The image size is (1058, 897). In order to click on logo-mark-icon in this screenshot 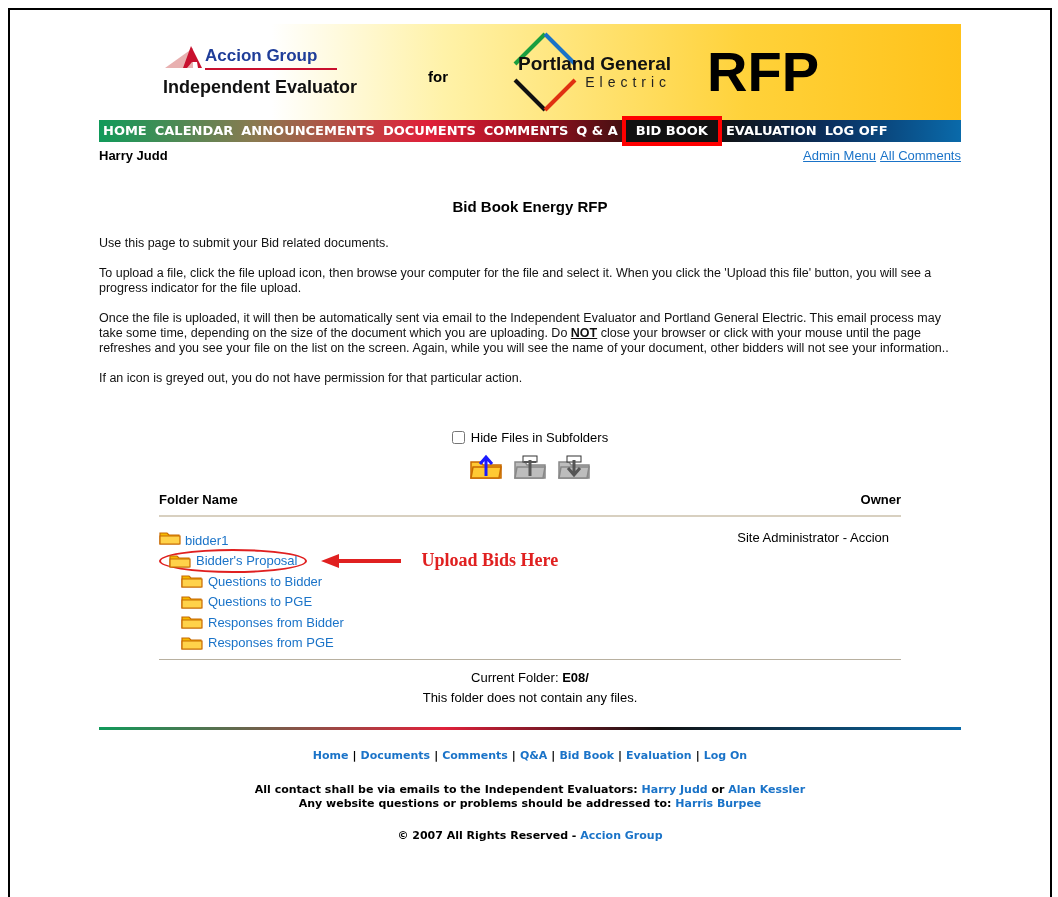, I will do `click(184, 57)`.